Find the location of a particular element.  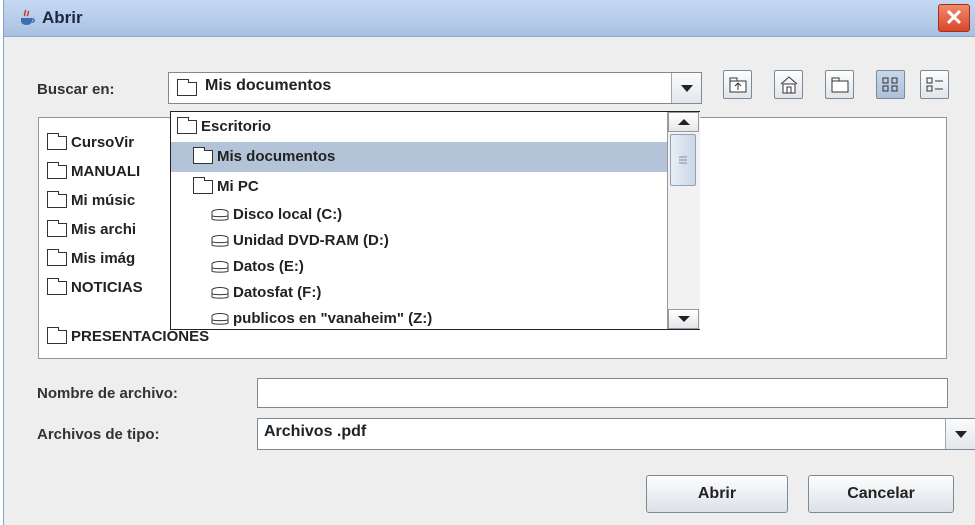

list-view-icon is located at coordinates (890, 84).